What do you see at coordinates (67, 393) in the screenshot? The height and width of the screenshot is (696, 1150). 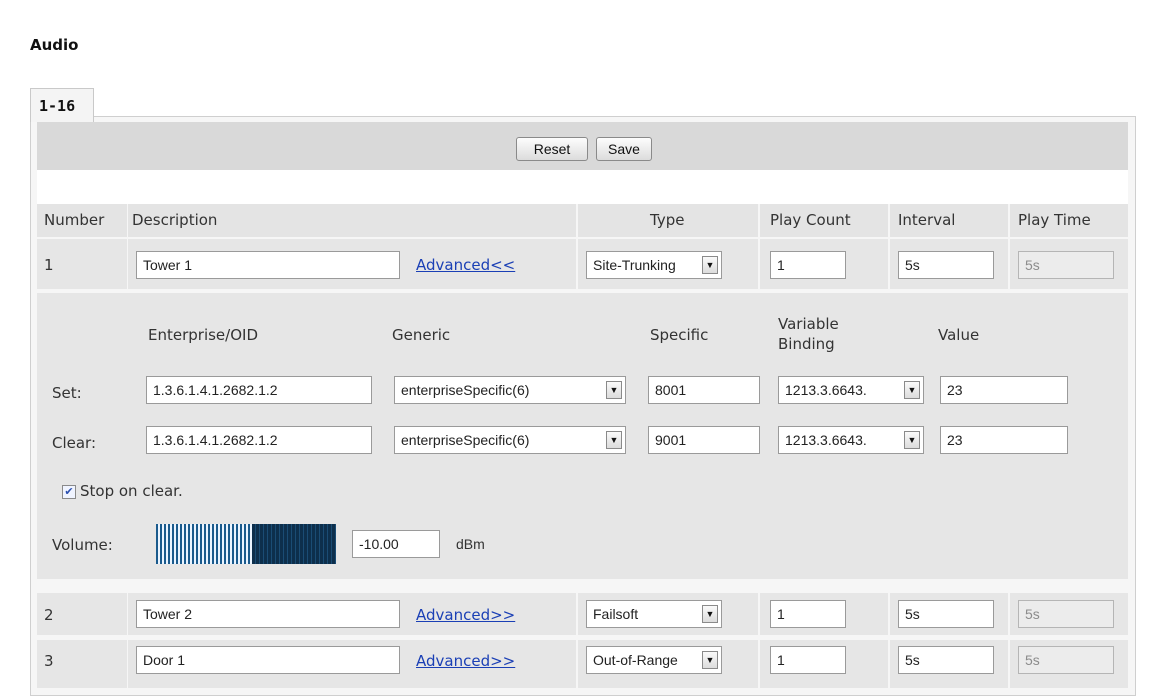 I see `set-label: Set:` at bounding box center [67, 393].